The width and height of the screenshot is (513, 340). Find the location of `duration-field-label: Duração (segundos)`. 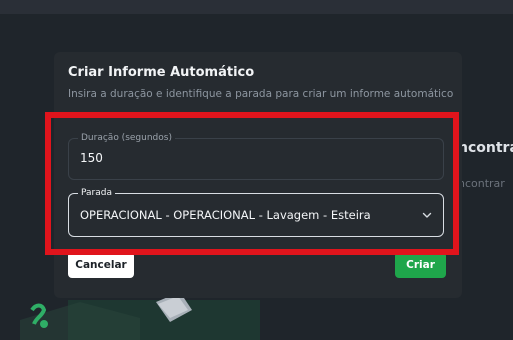

duration-field-label: Duração (segundos) is located at coordinates (126, 138).